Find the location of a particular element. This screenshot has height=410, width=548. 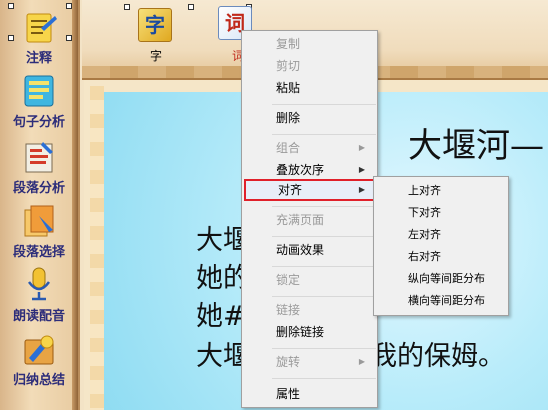

sidebar-item-label: 注释 is located at coordinates (38, 58).